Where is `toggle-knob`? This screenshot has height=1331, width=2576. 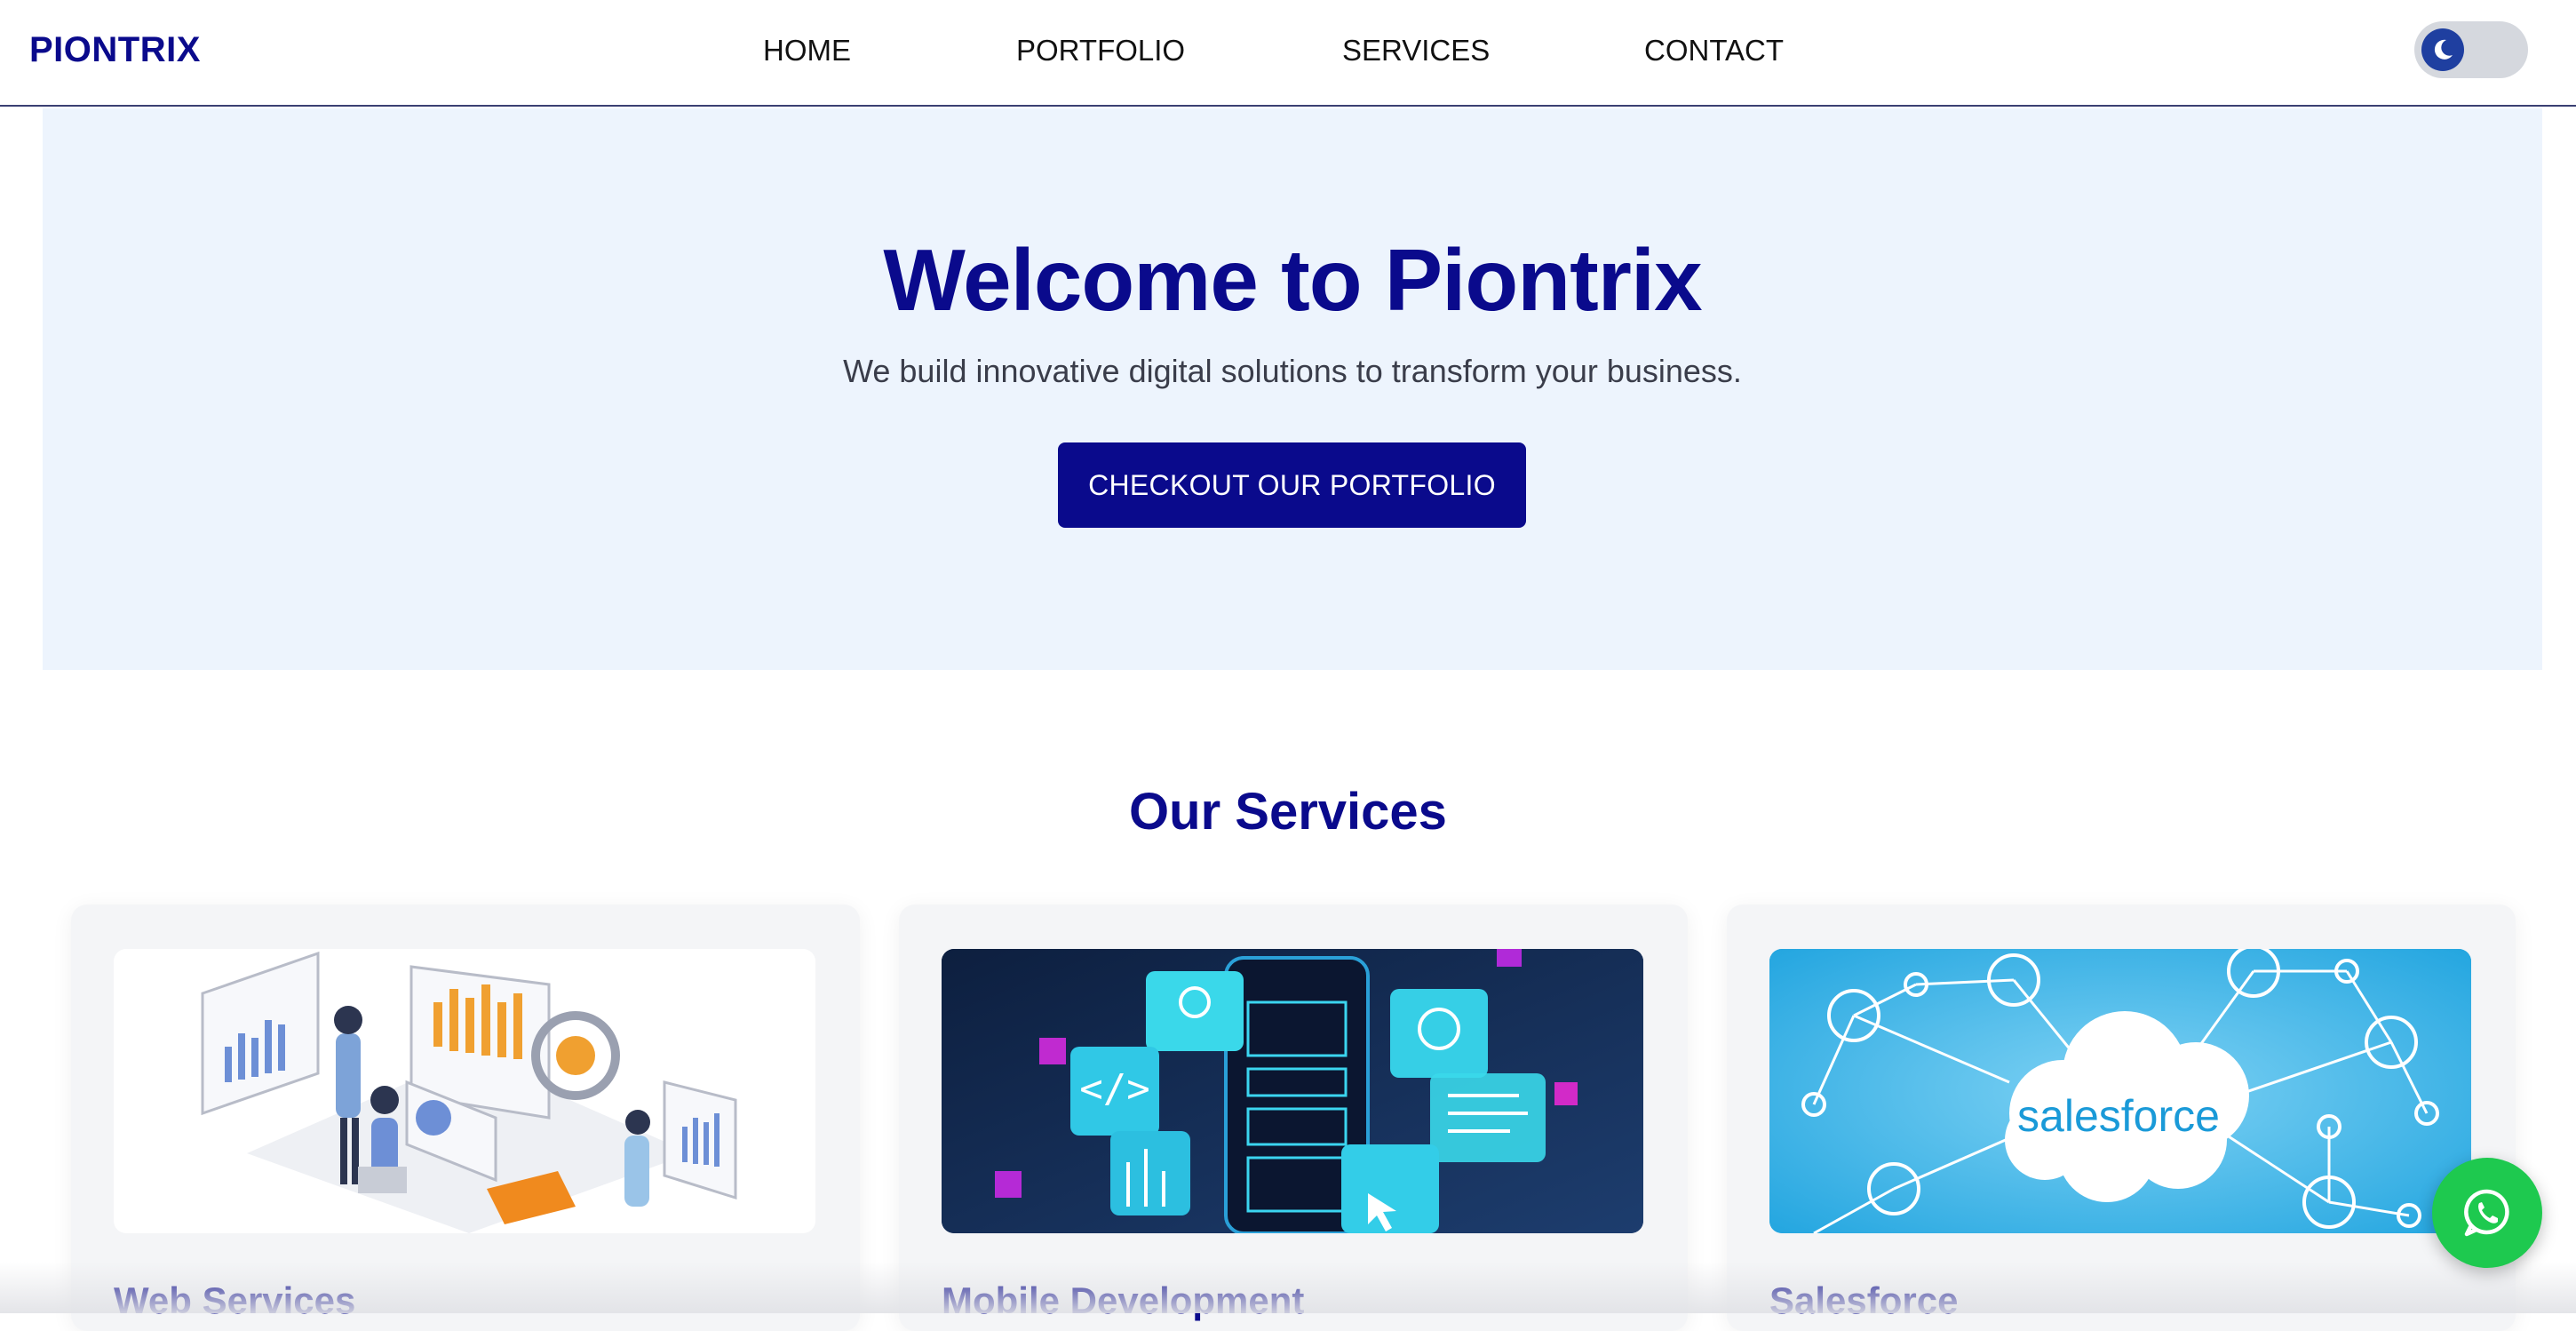
toggle-knob is located at coordinates (2442, 49).